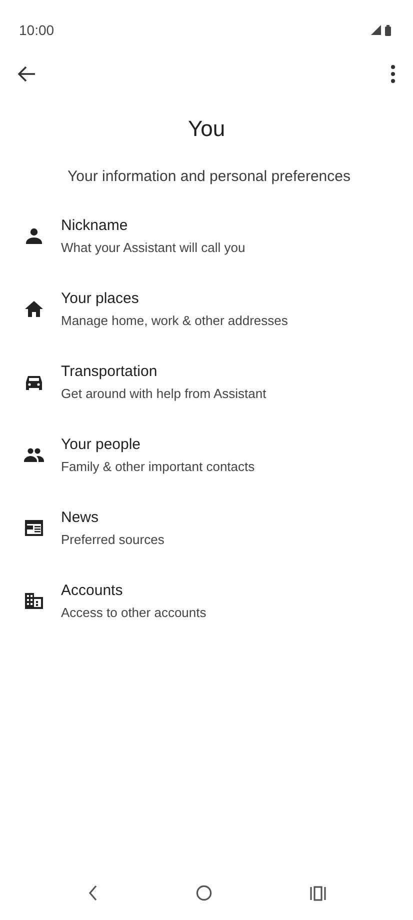  Describe the element at coordinates (174, 321) in the screenshot. I see `item-description: Manage home, work & other addresses` at that location.